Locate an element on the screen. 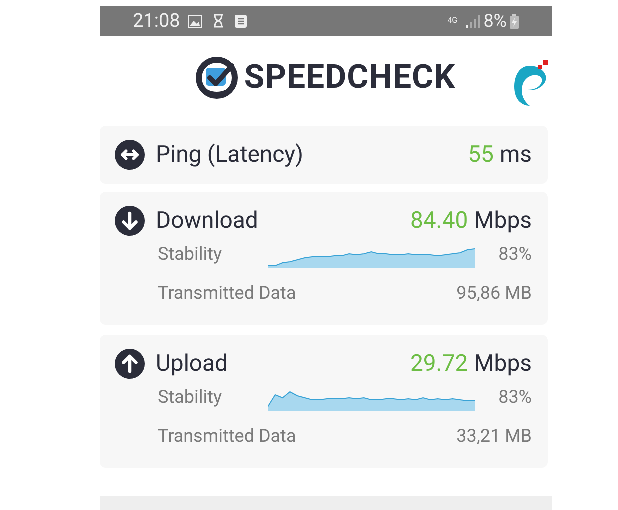 This screenshot has width=618, height=510. result-unit: ms is located at coordinates (516, 155).